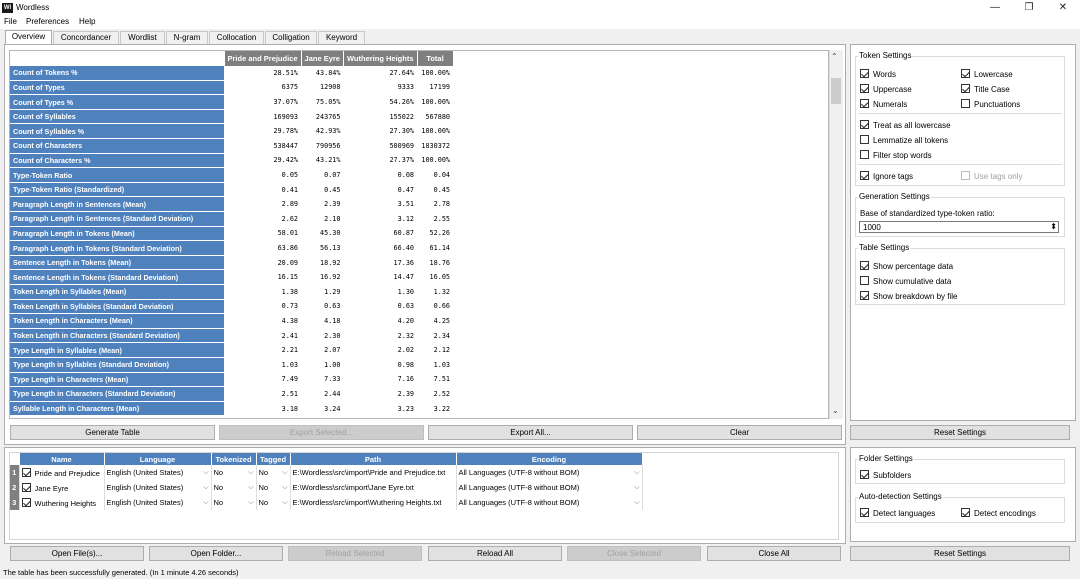  I want to click on row-header: Count of Characters %, so click(117, 161).